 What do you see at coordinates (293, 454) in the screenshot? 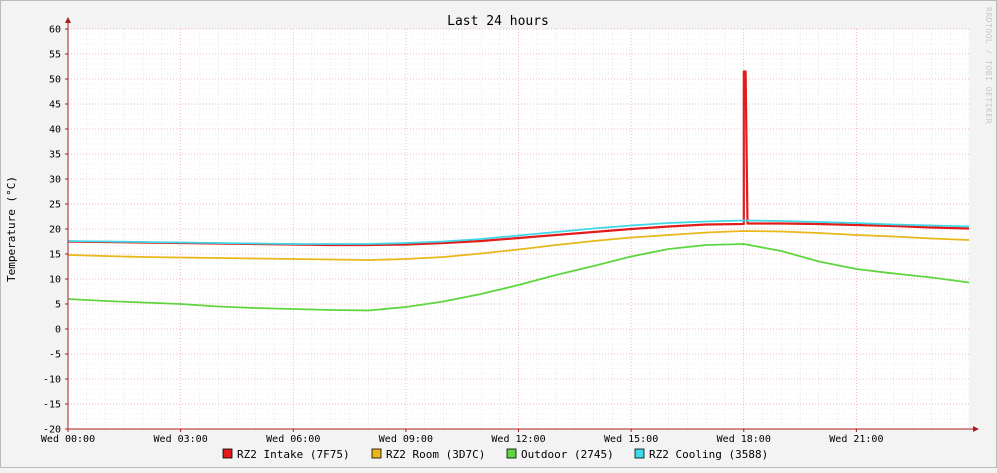
I see `legend-label-rz2-intake-7f75: RZ2 Intake (7F75)` at bounding box center [293, 454].